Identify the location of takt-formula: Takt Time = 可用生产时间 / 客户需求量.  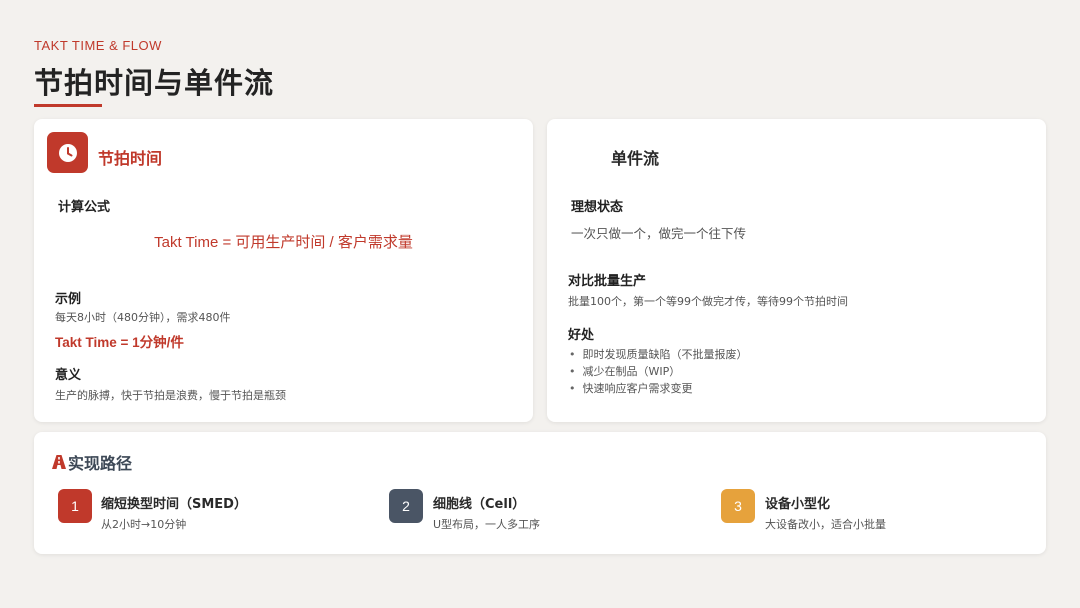
(283, 242).